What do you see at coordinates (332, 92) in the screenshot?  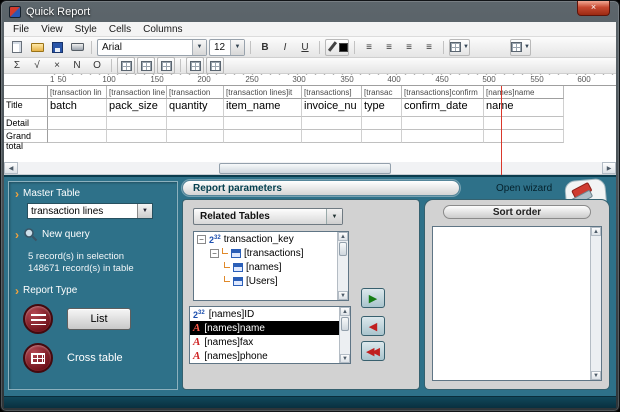 I see `column-header: [transactions]` at bounding box center [332, 92].